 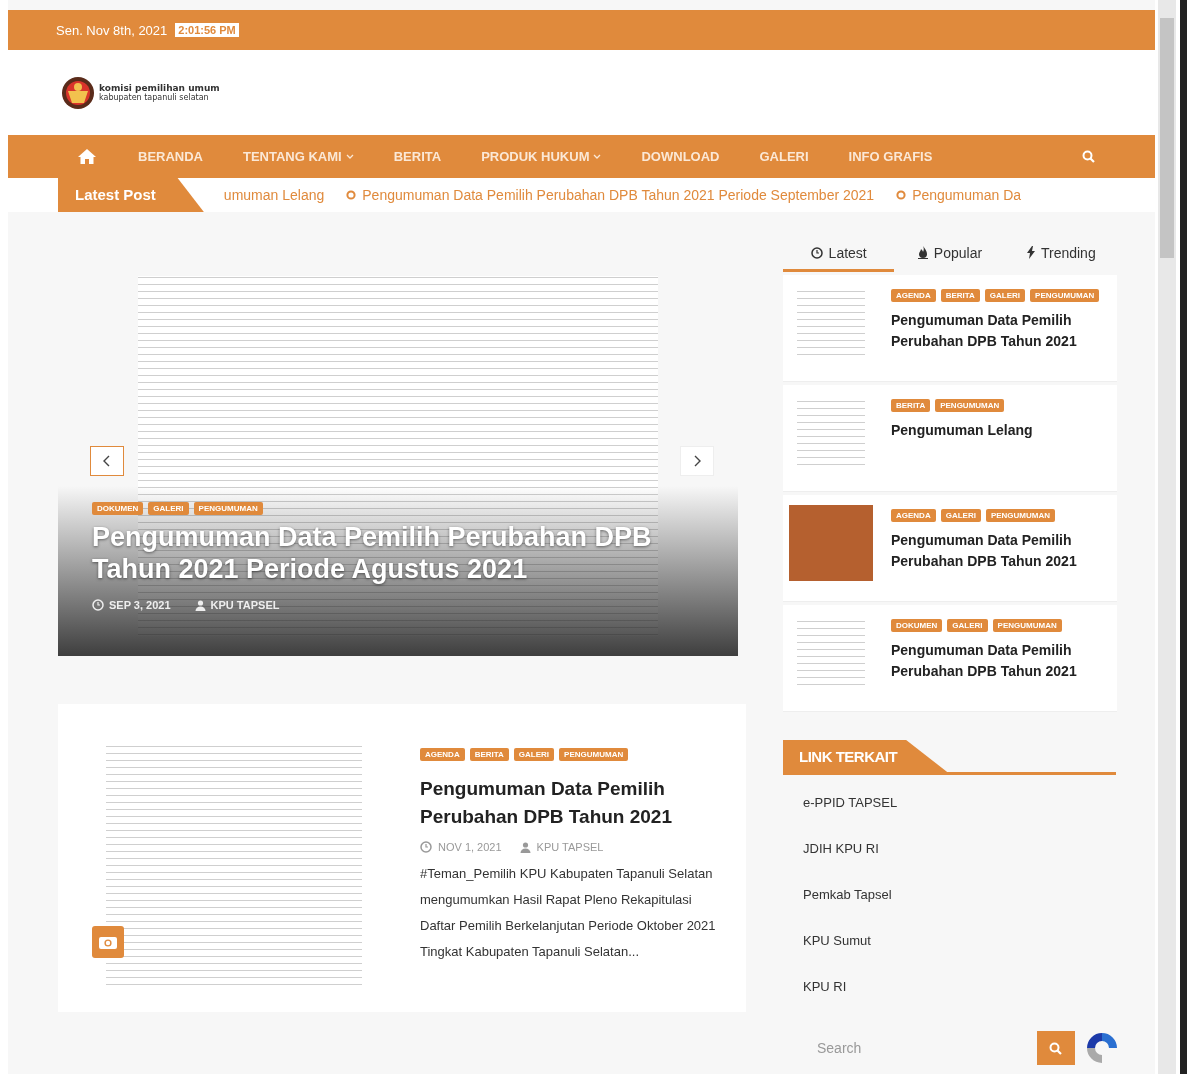 I want to click on emblem-icon, so click(x=78, y=92).